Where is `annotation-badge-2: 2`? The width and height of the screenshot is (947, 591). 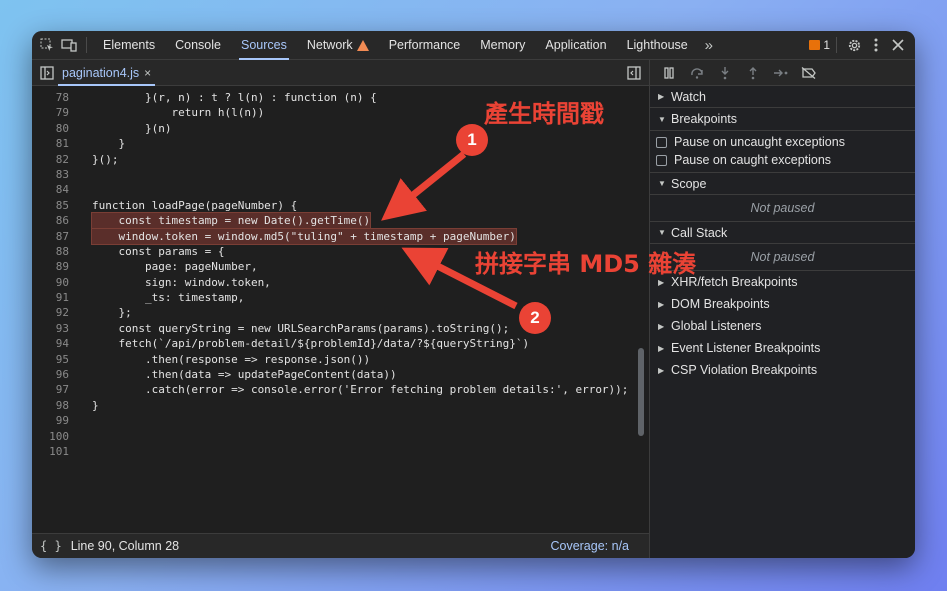
annotation-badge-2: 2 is located at coordinates (535, 318).